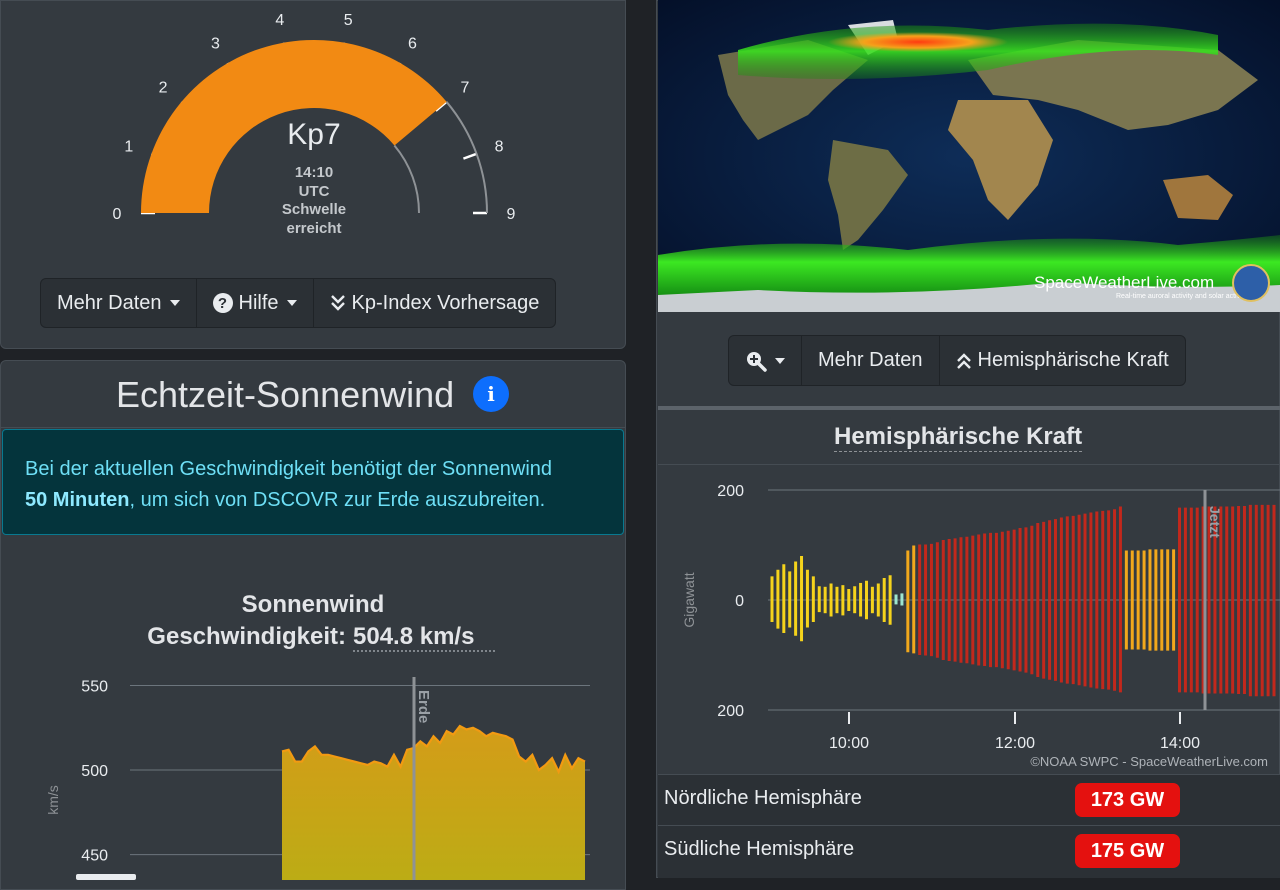 Image resolution: width=1280 pixels, height=890 pixels. Describe the element at coordinates (759, 849) in the screenshot. I see `south-hemisphere-label: Südliche Hemisphäre` at that location.